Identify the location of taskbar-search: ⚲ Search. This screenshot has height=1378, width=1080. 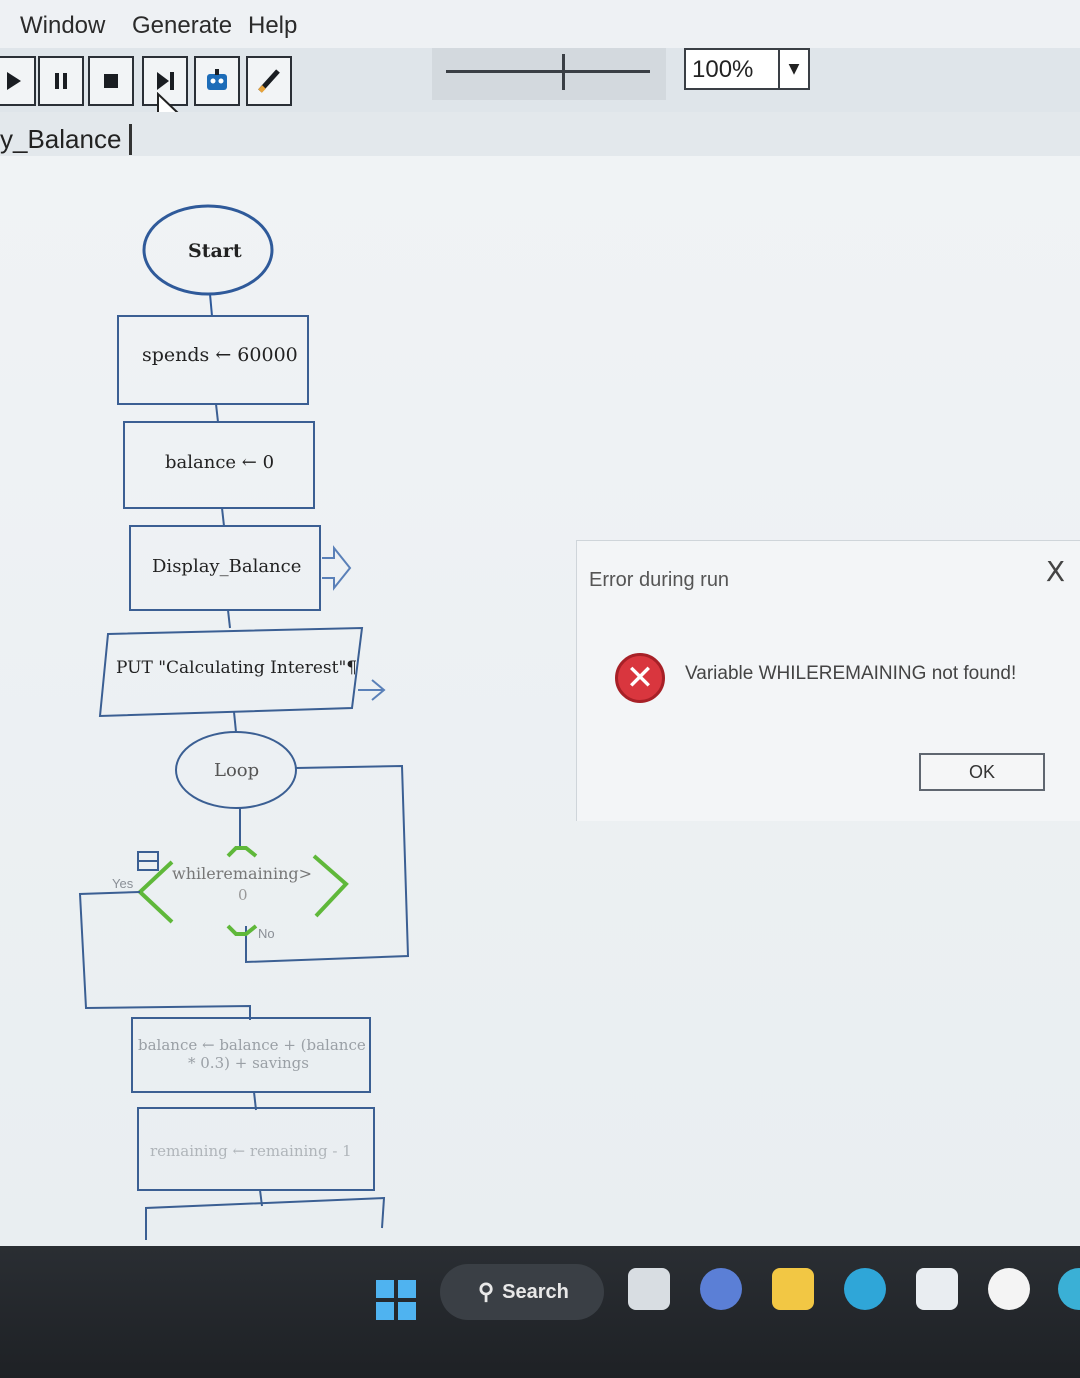
(522, 1292).